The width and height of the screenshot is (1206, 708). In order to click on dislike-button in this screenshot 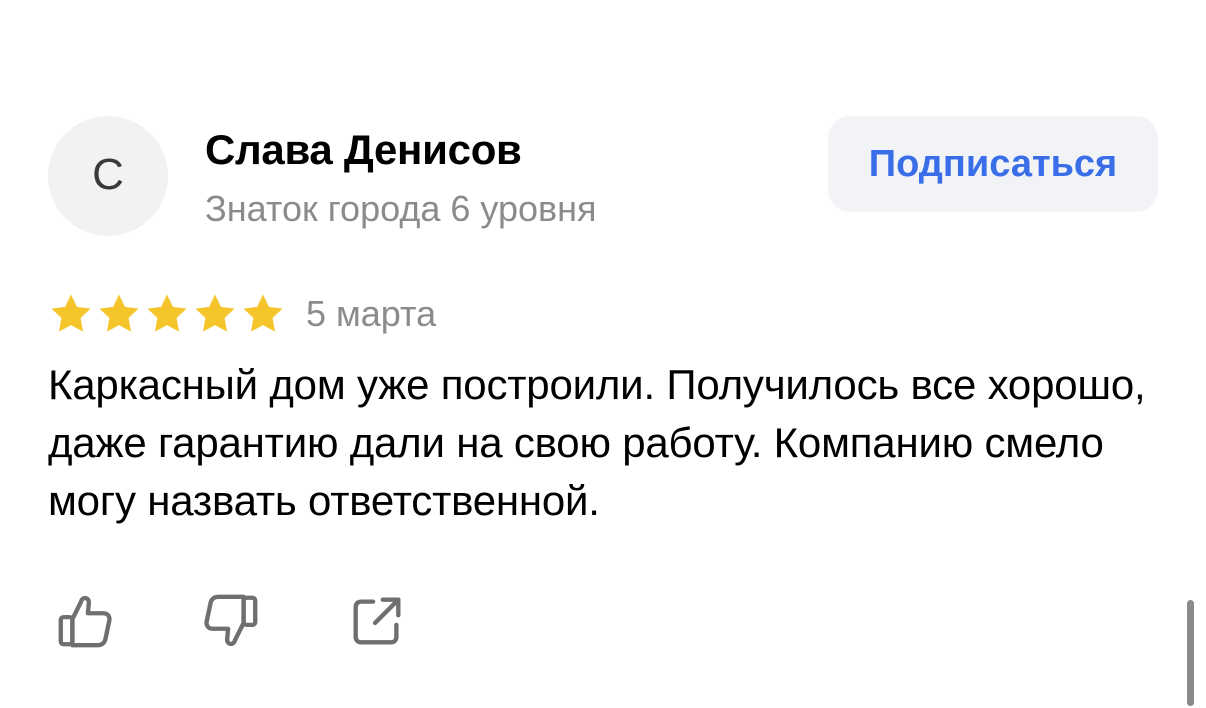, I will do `click(231, 621)`.